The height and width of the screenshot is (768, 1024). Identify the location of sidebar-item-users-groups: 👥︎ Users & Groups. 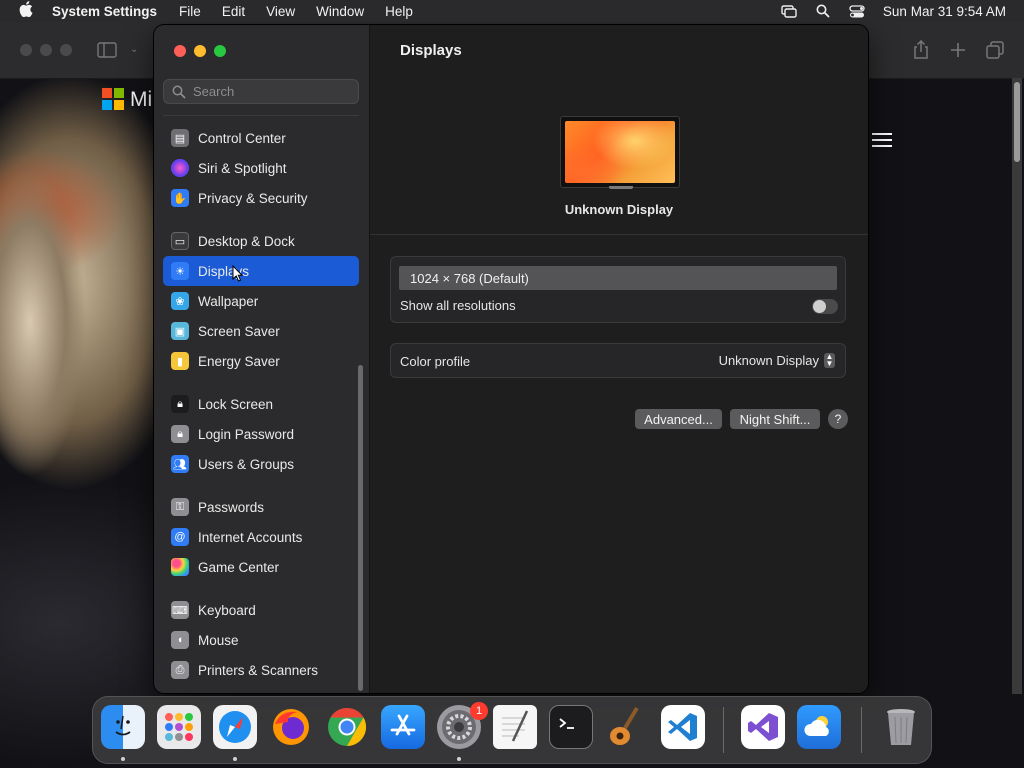
(261, 464).